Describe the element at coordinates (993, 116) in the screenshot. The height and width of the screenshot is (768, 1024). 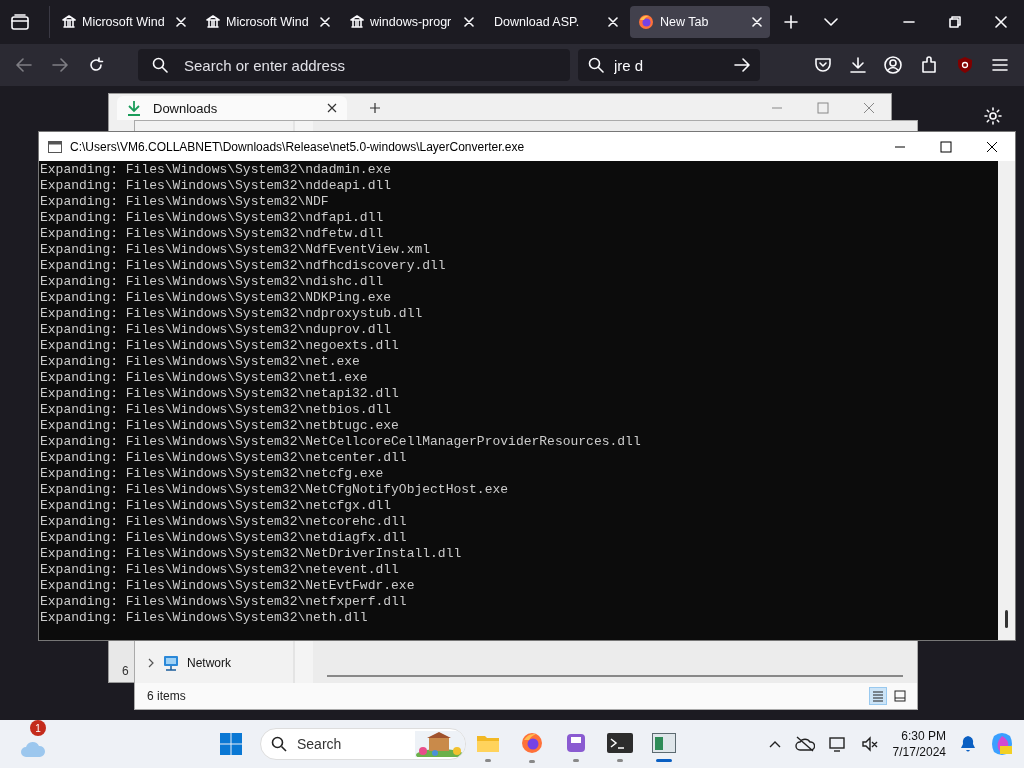
I see `settings-icon` at that location.